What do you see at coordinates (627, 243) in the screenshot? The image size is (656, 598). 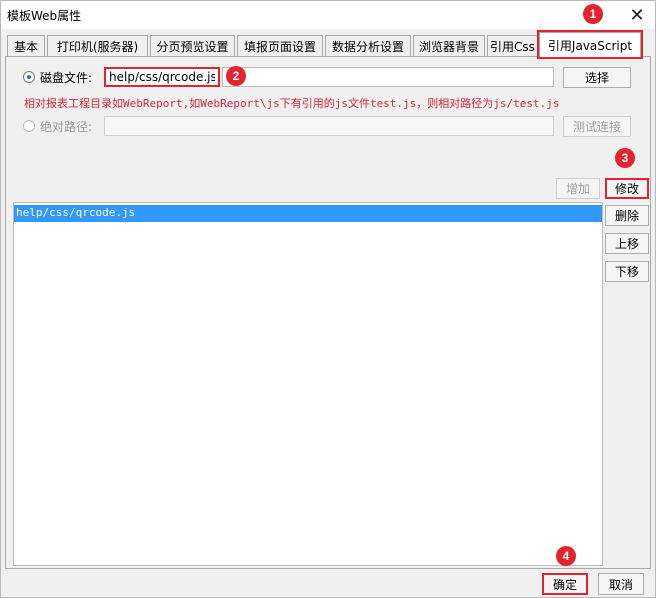 I see `move-up-button: 上移` at bounding box center [627, 243].